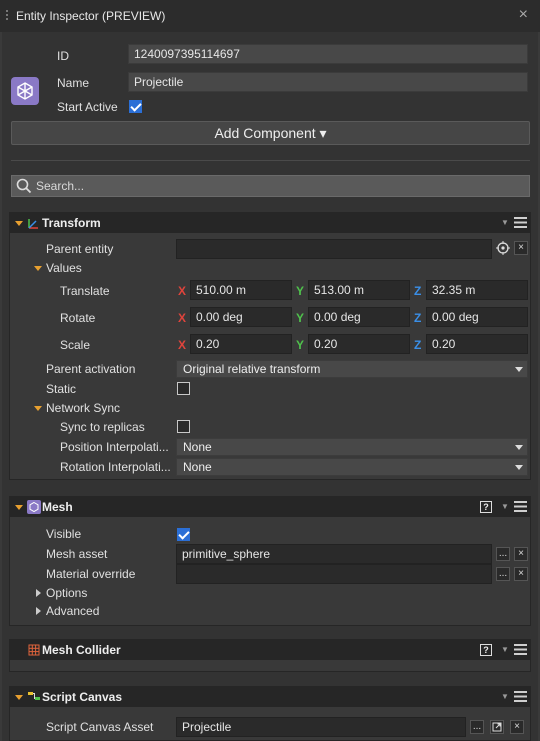 This screenshot has width=540, height=741. Describe the element at coordinates (352, 467) in the screenshot. I see `rotation-interp-select: None` at that location.